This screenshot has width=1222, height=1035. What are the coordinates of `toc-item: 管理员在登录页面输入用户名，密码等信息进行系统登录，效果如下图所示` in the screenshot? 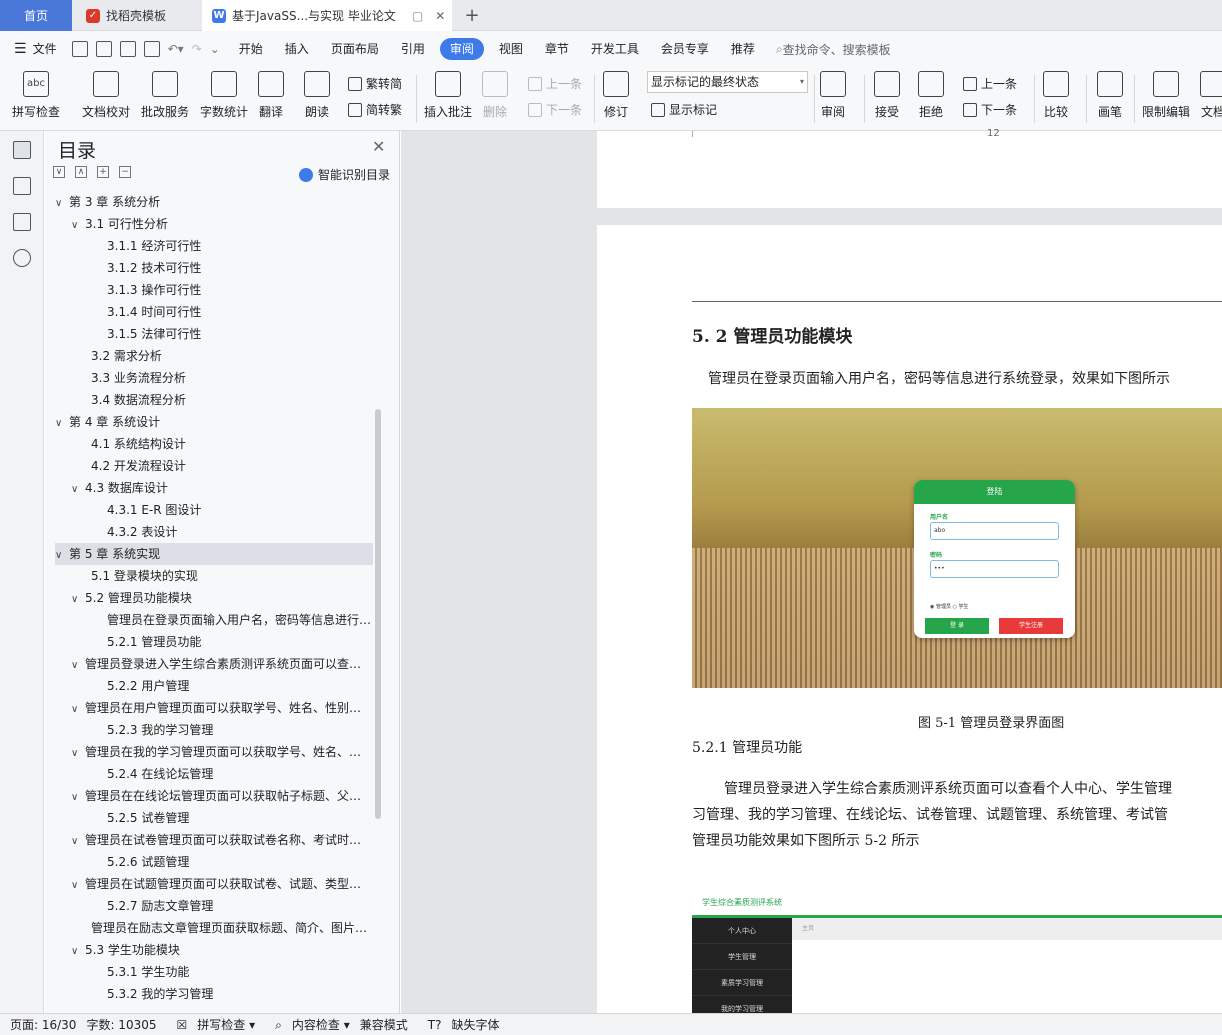 It's located at (214, 620).